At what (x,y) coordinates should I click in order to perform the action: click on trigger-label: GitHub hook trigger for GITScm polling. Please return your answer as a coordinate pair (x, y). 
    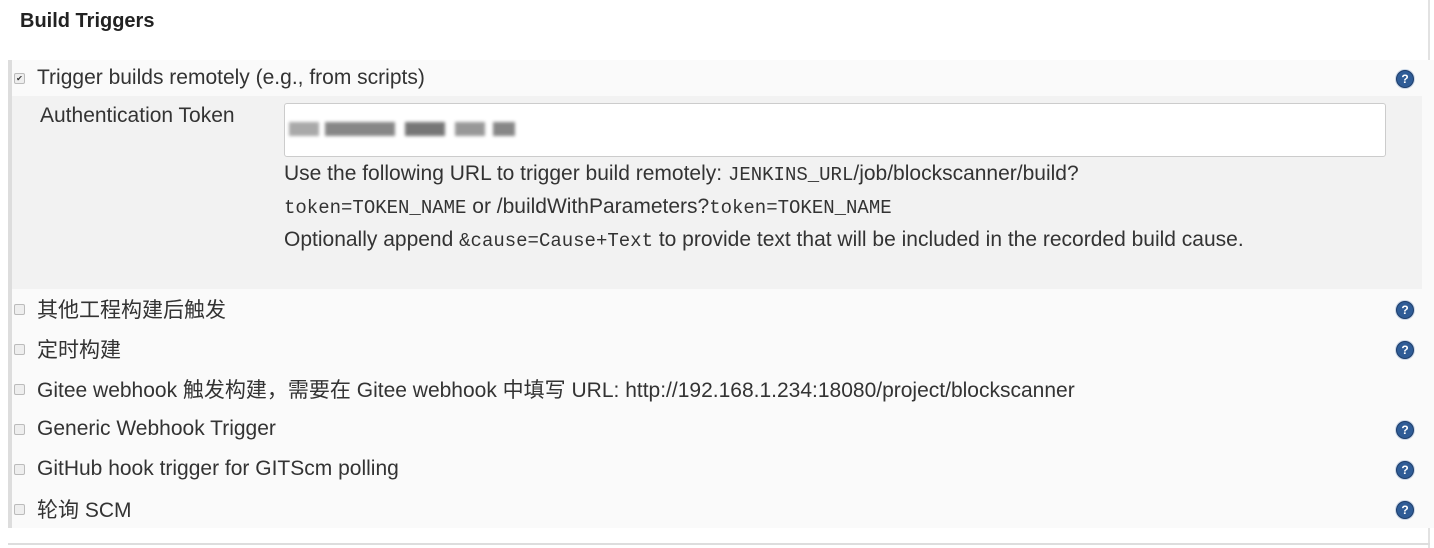
    Looking at the image, I should click on (218, 468).